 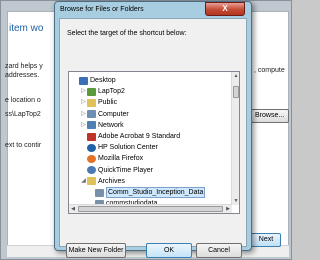 I want to click on make-new-folder-button: Make New Folder, so click(x=96, y=250).